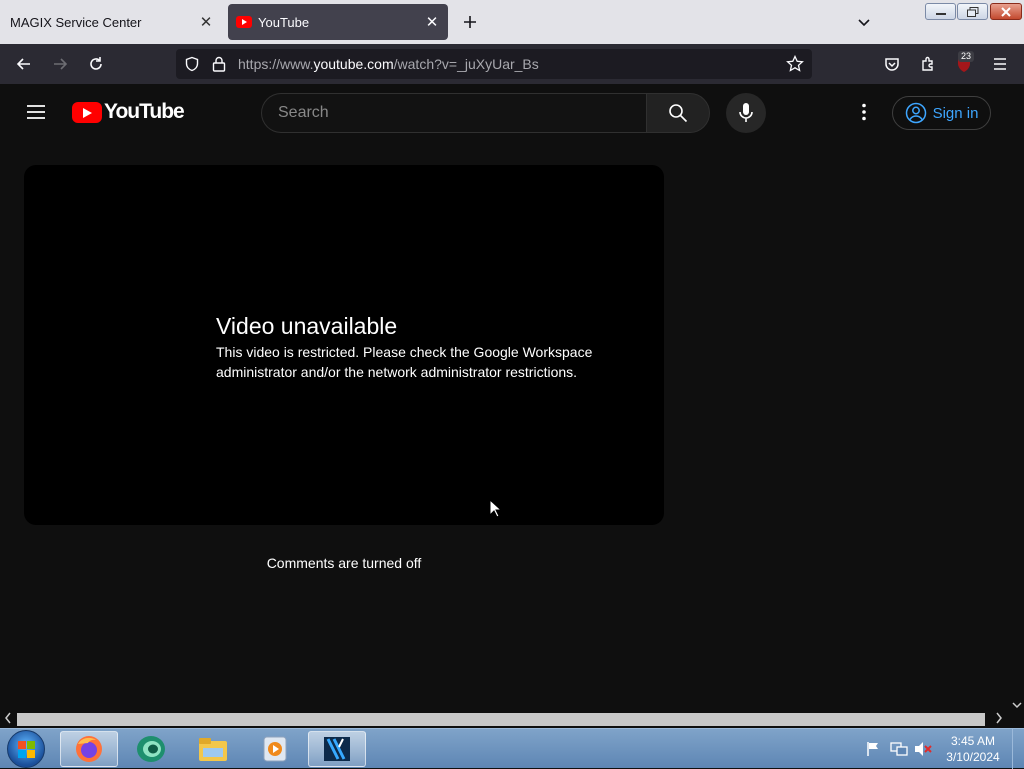 The width and height of the screenshot is (1024, 769). Describe the element at coordinates (76, 22) in the screenshot. I see `tab-title: MAGIX Service Center` at that location.